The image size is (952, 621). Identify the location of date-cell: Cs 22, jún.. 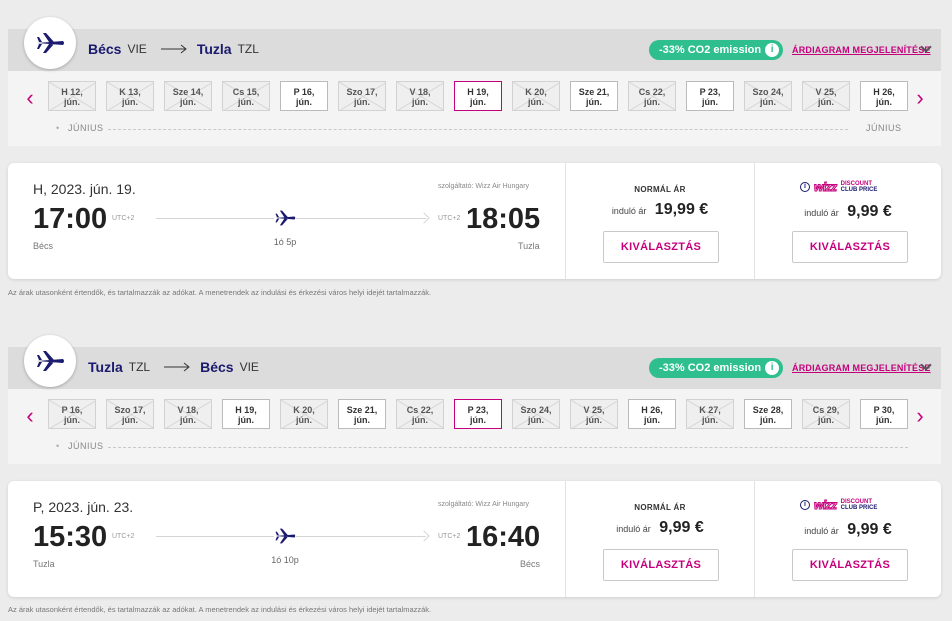
(652, 96).